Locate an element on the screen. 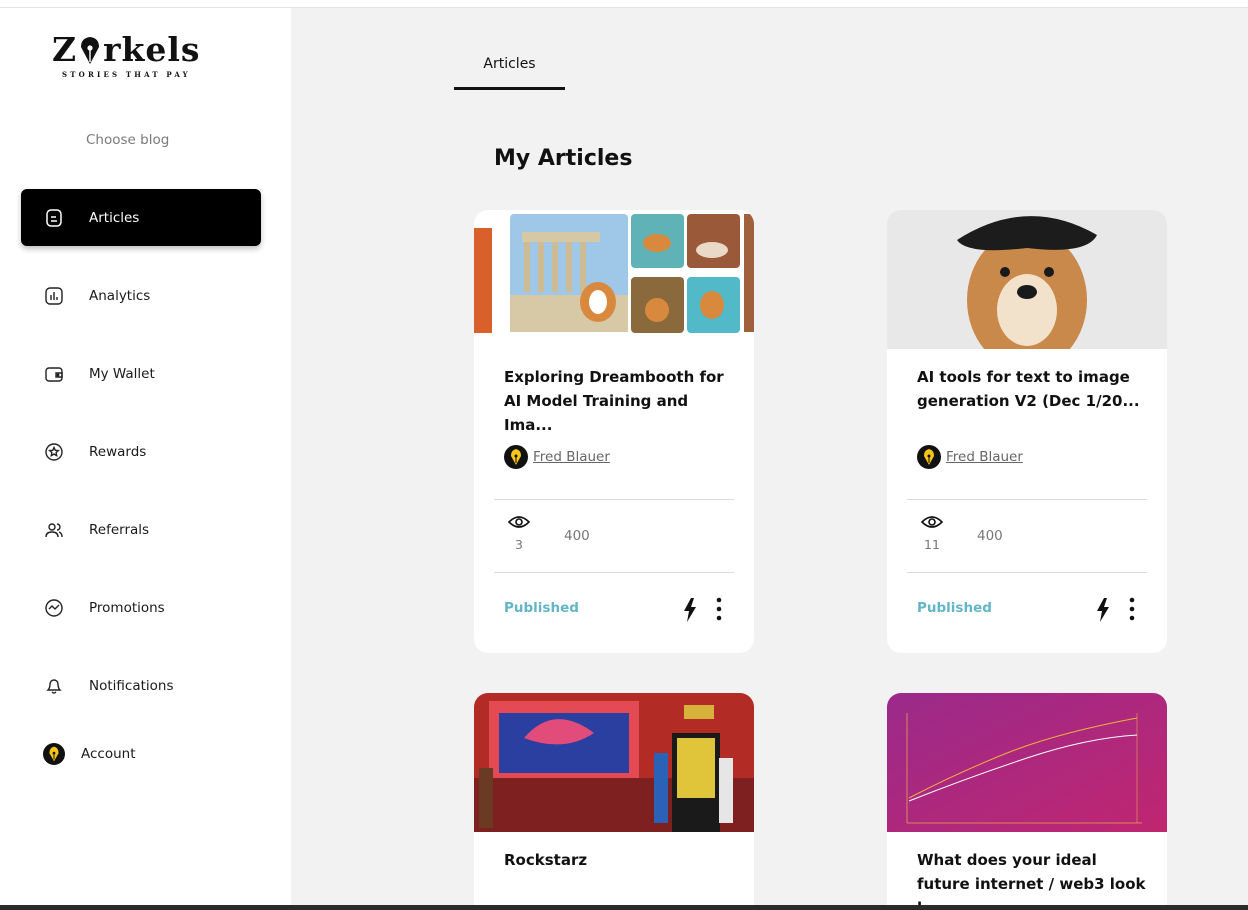 This screenshot has height=910, width=1248. sidebar-item-articles: Articles is located at coordinates (141, 217).